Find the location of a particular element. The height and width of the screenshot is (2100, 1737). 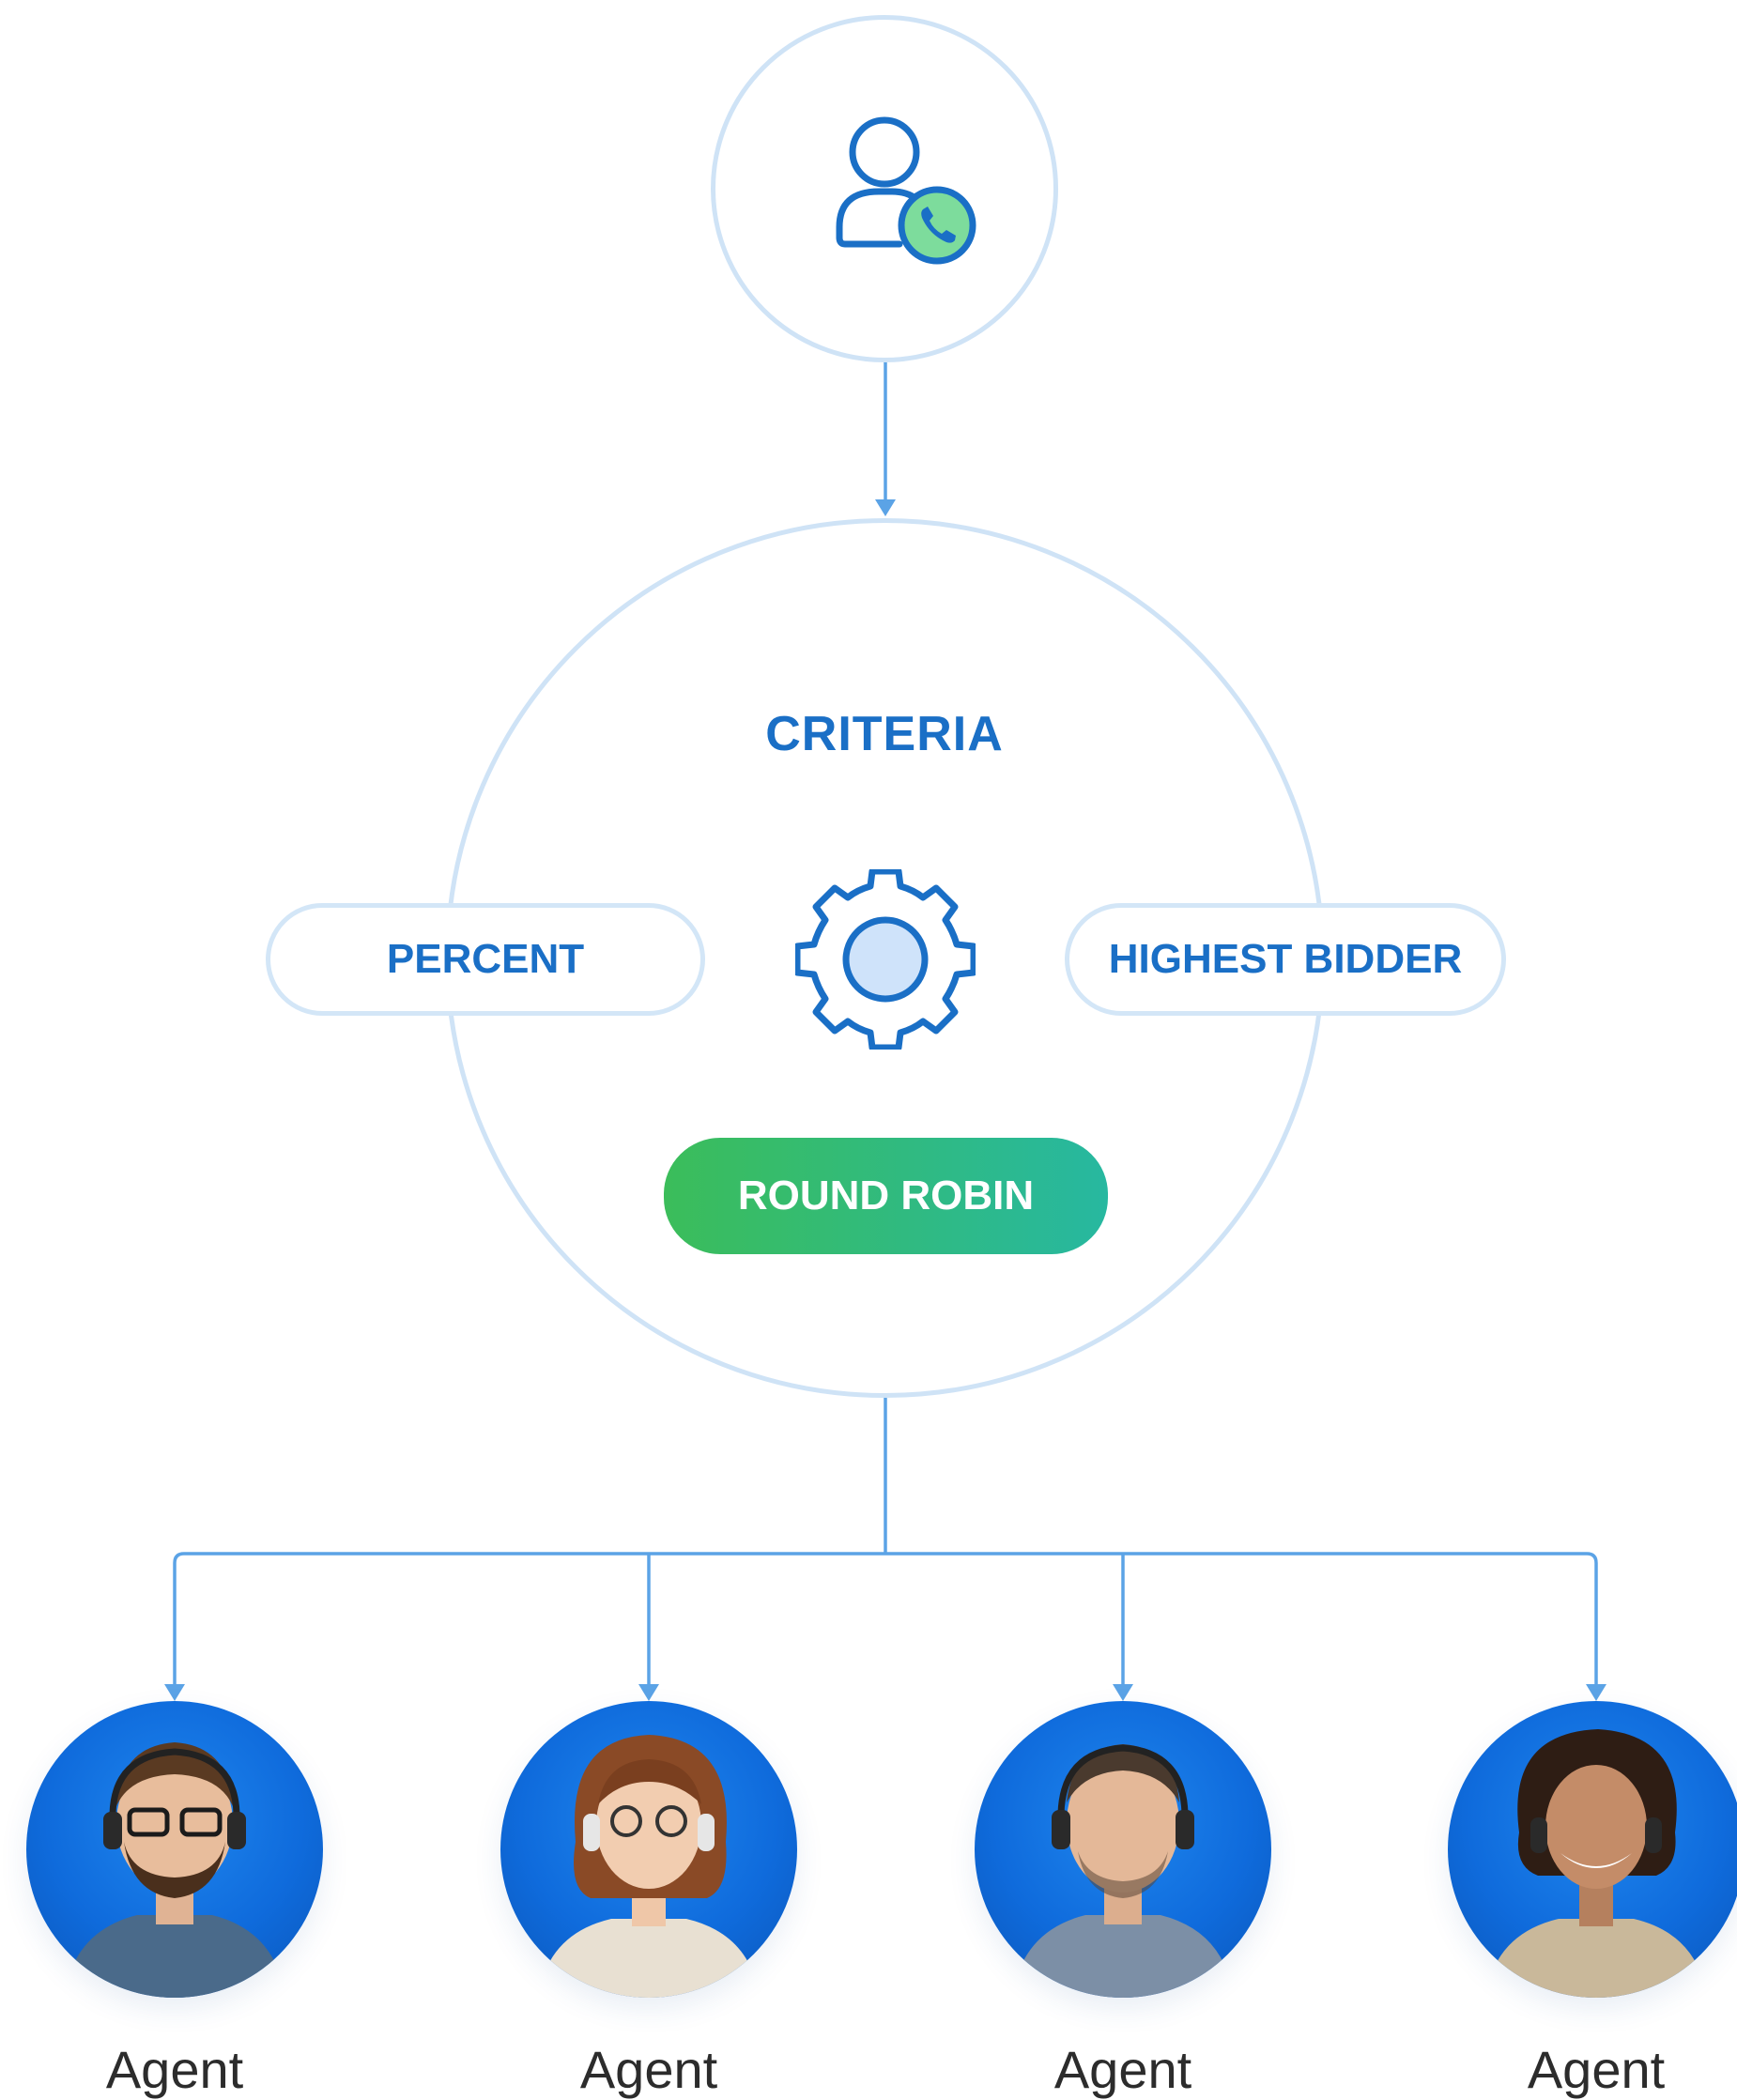

option-highest-bidder-label: HIGHEST BIDDER is located at coordinates (1285, 959).